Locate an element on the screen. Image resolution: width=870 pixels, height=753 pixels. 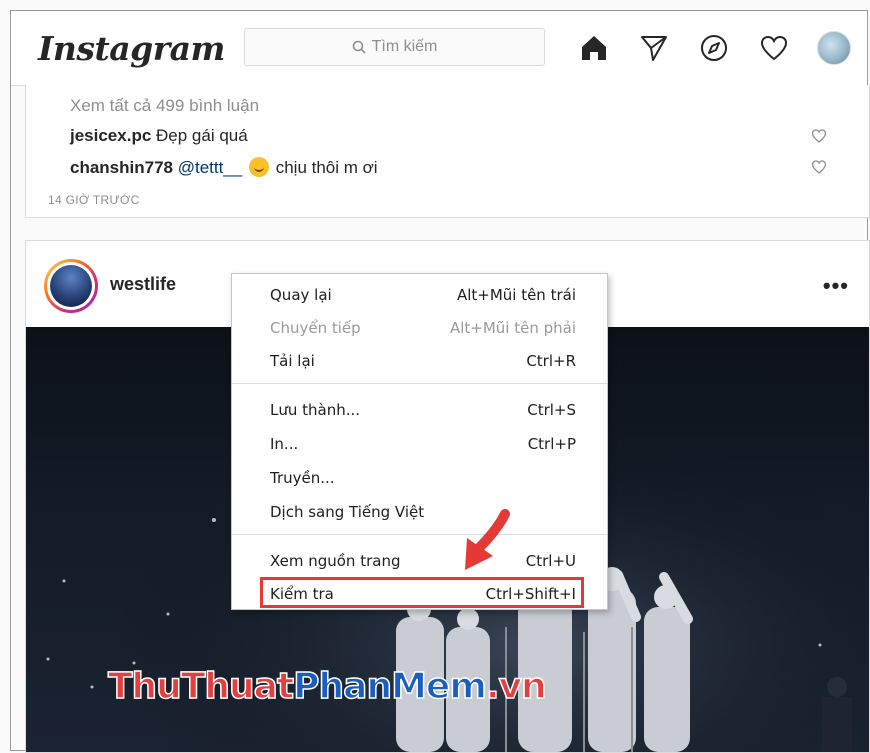
menu-item-forward: Chuyển tiếp Alt+Mũi tên phải is located at coordinates (423, 328).